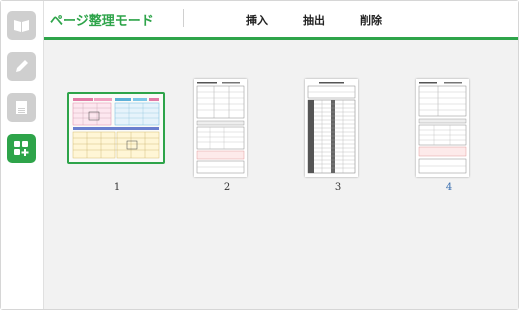 The height and width of the screenshot is (310, 519). I want to click on header-divider, so click(183, 18).